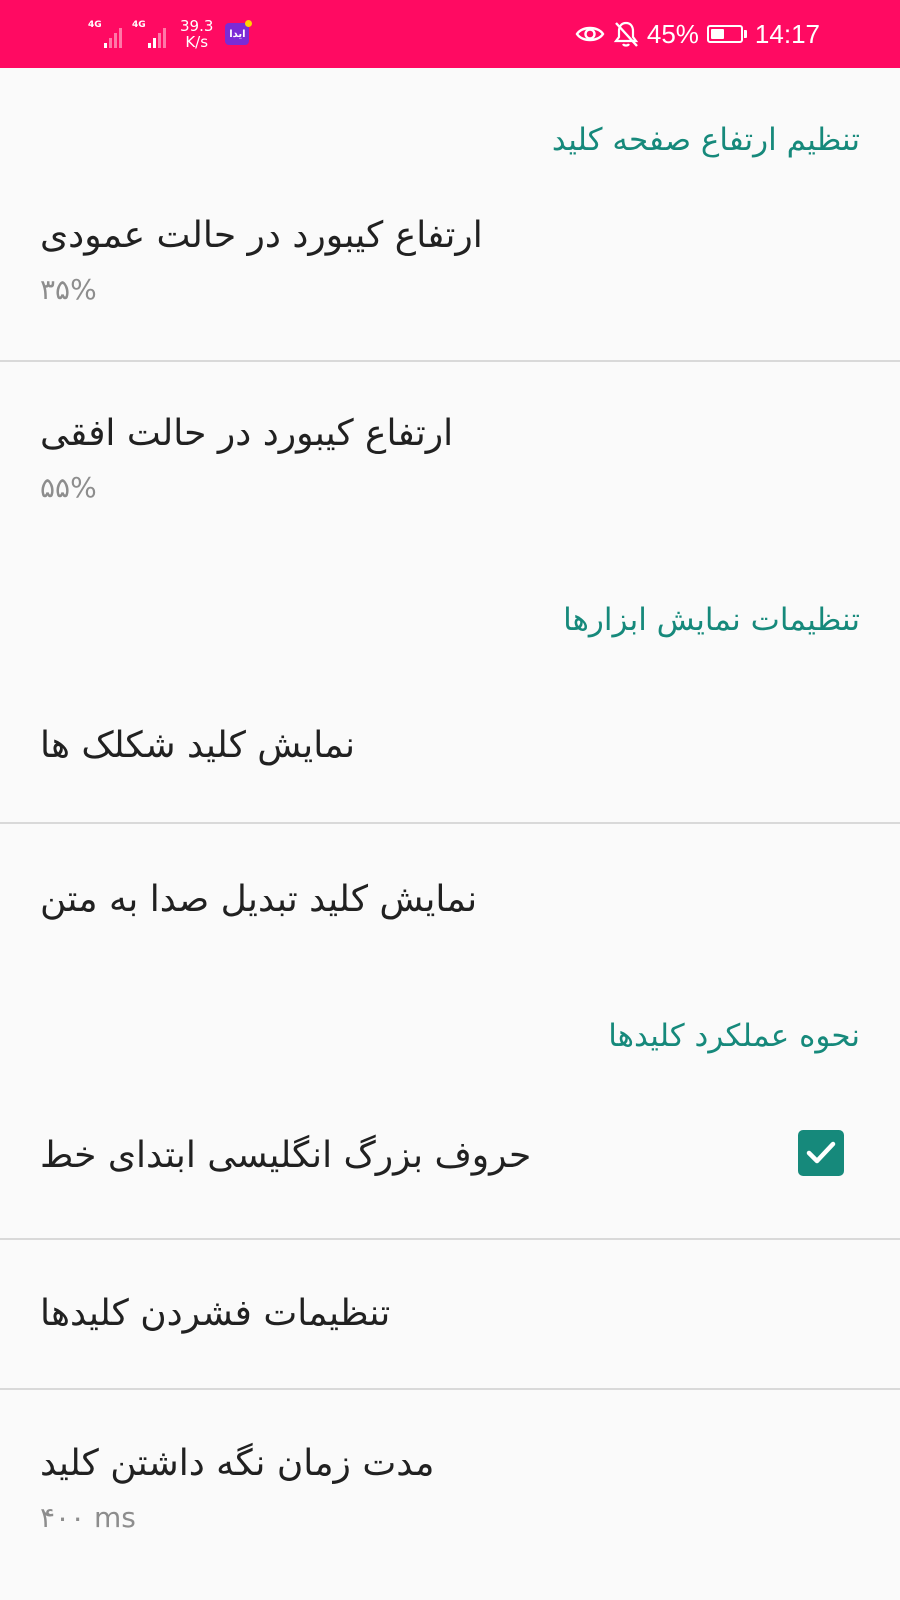  Describe the element at coordinates (450, 266) in the screenshot. I see `pref-portrait-height: ارتفاع کیبورد در حالت عمودی ۳۵%` at that location.